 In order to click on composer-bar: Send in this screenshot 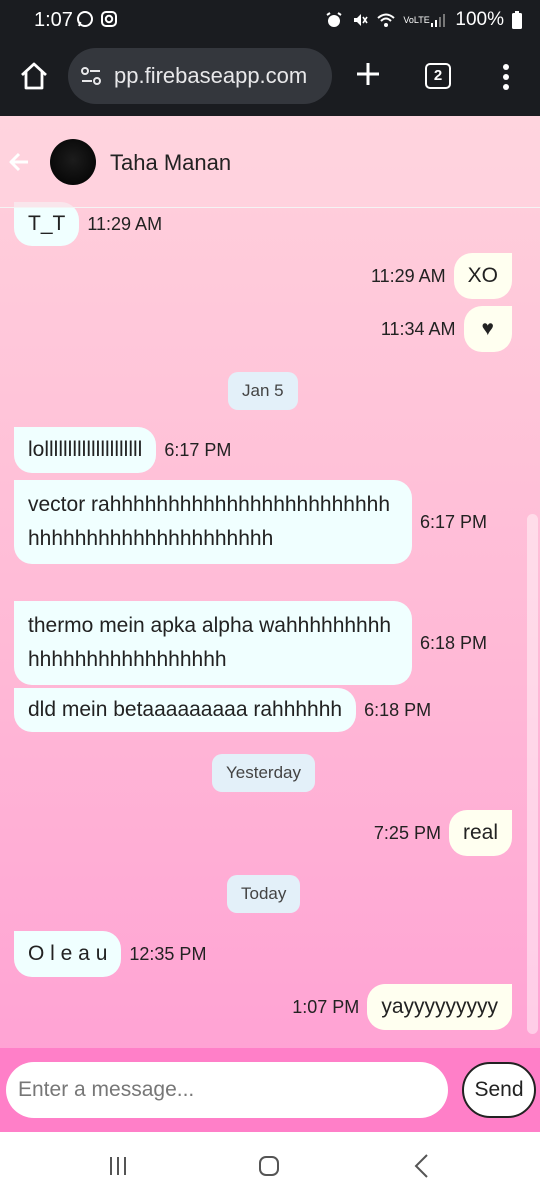, I will do `click(270, 1090)`.